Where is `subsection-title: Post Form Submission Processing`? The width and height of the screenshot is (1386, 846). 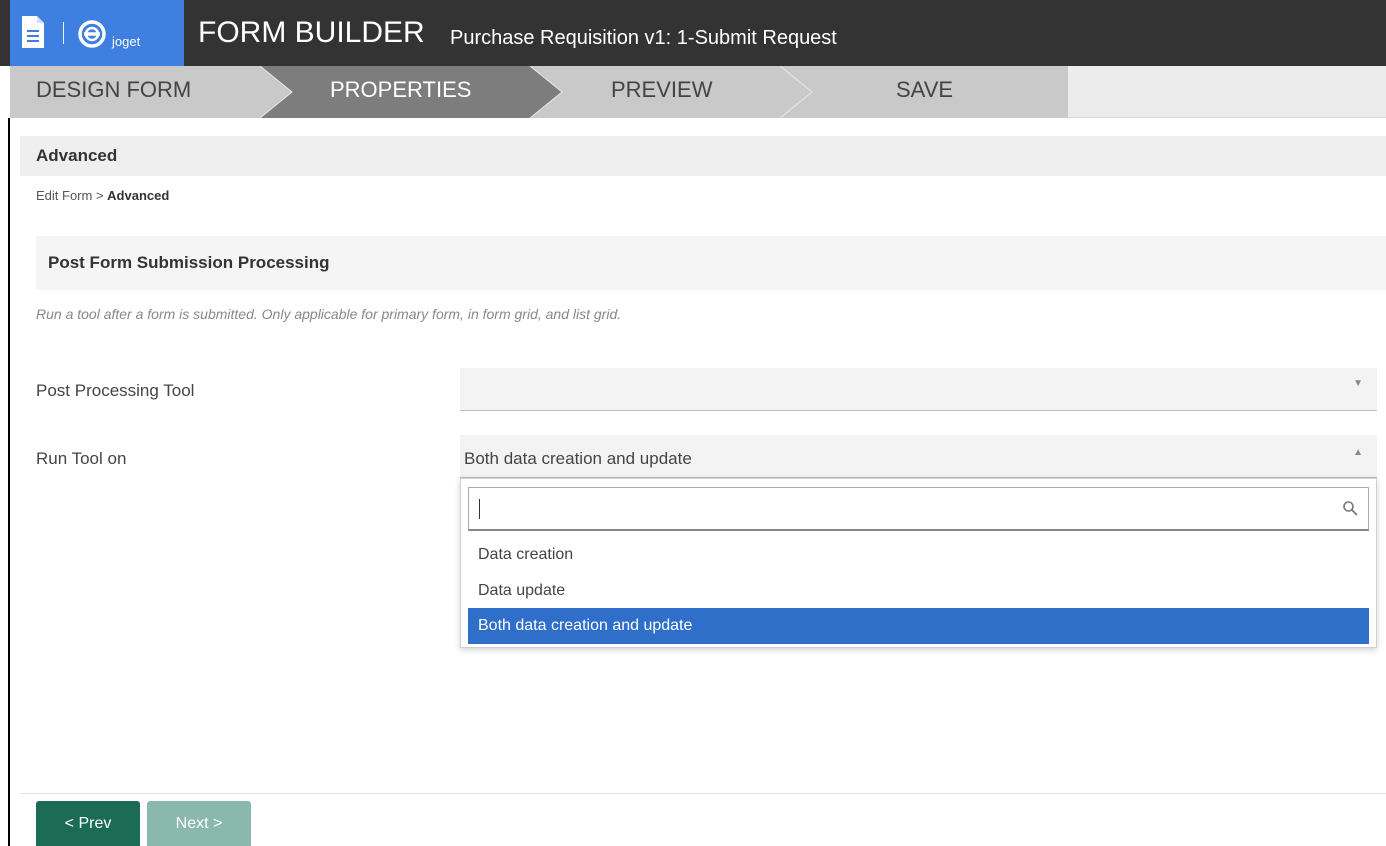 subsection-title: Post Form Submission Processing is located at coordinates (189, 262).